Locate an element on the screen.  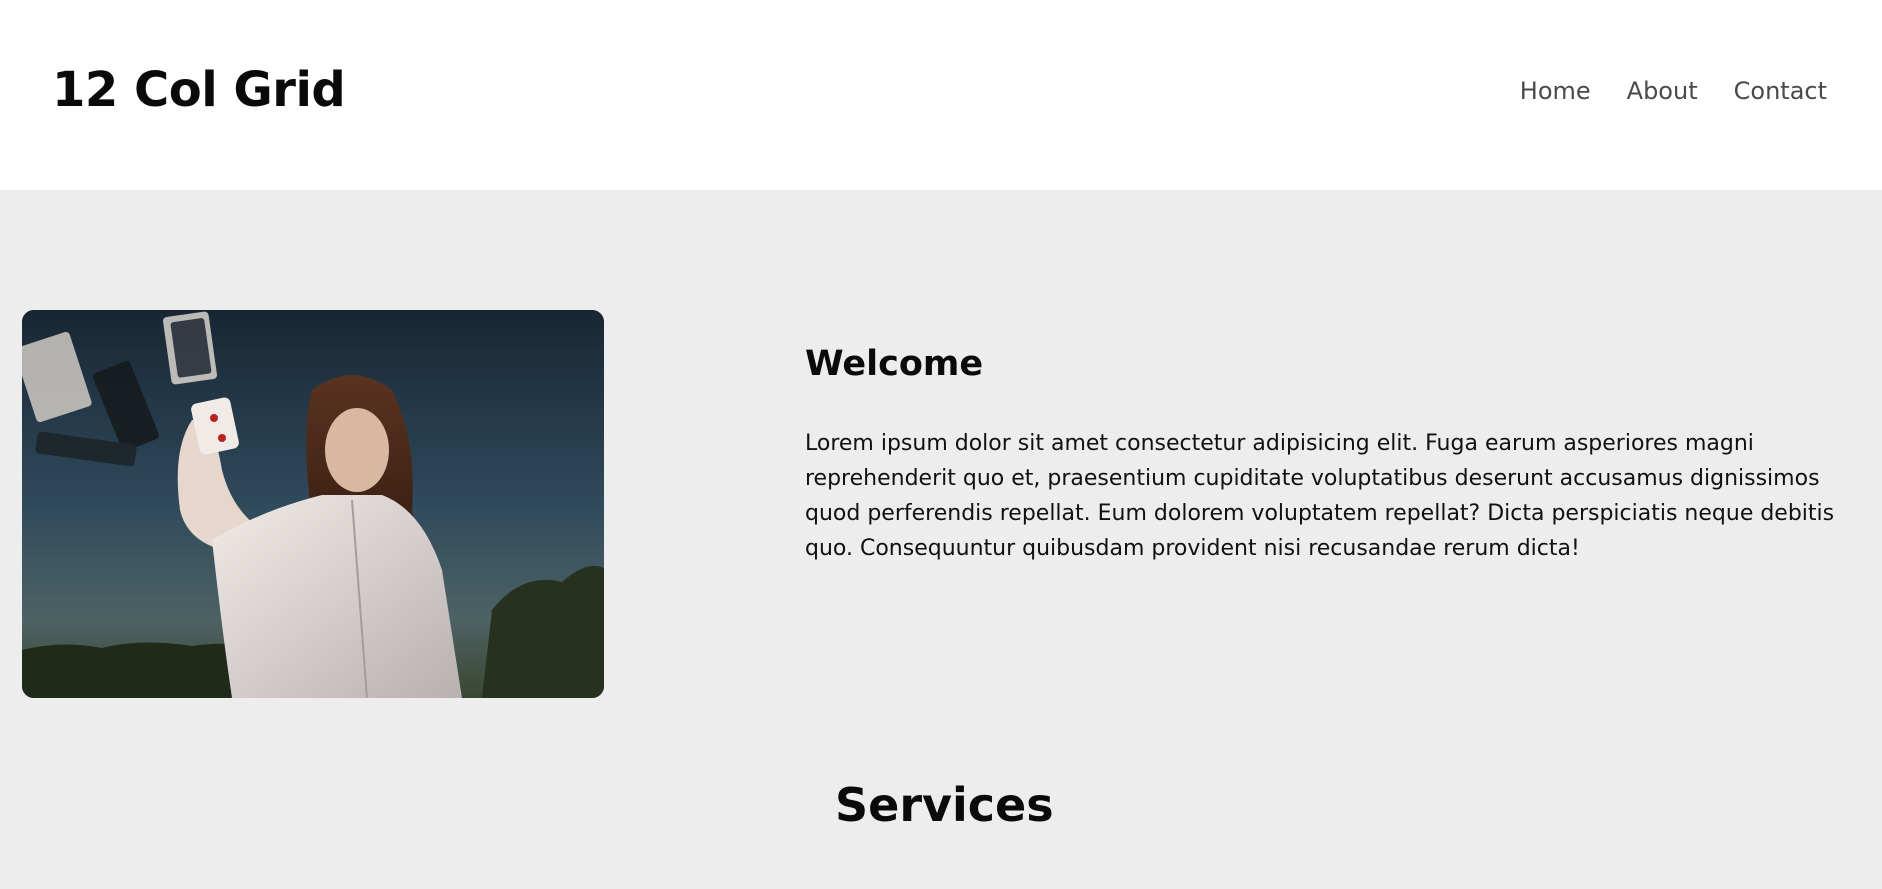
hero-image is located at coordinates (313, 504).